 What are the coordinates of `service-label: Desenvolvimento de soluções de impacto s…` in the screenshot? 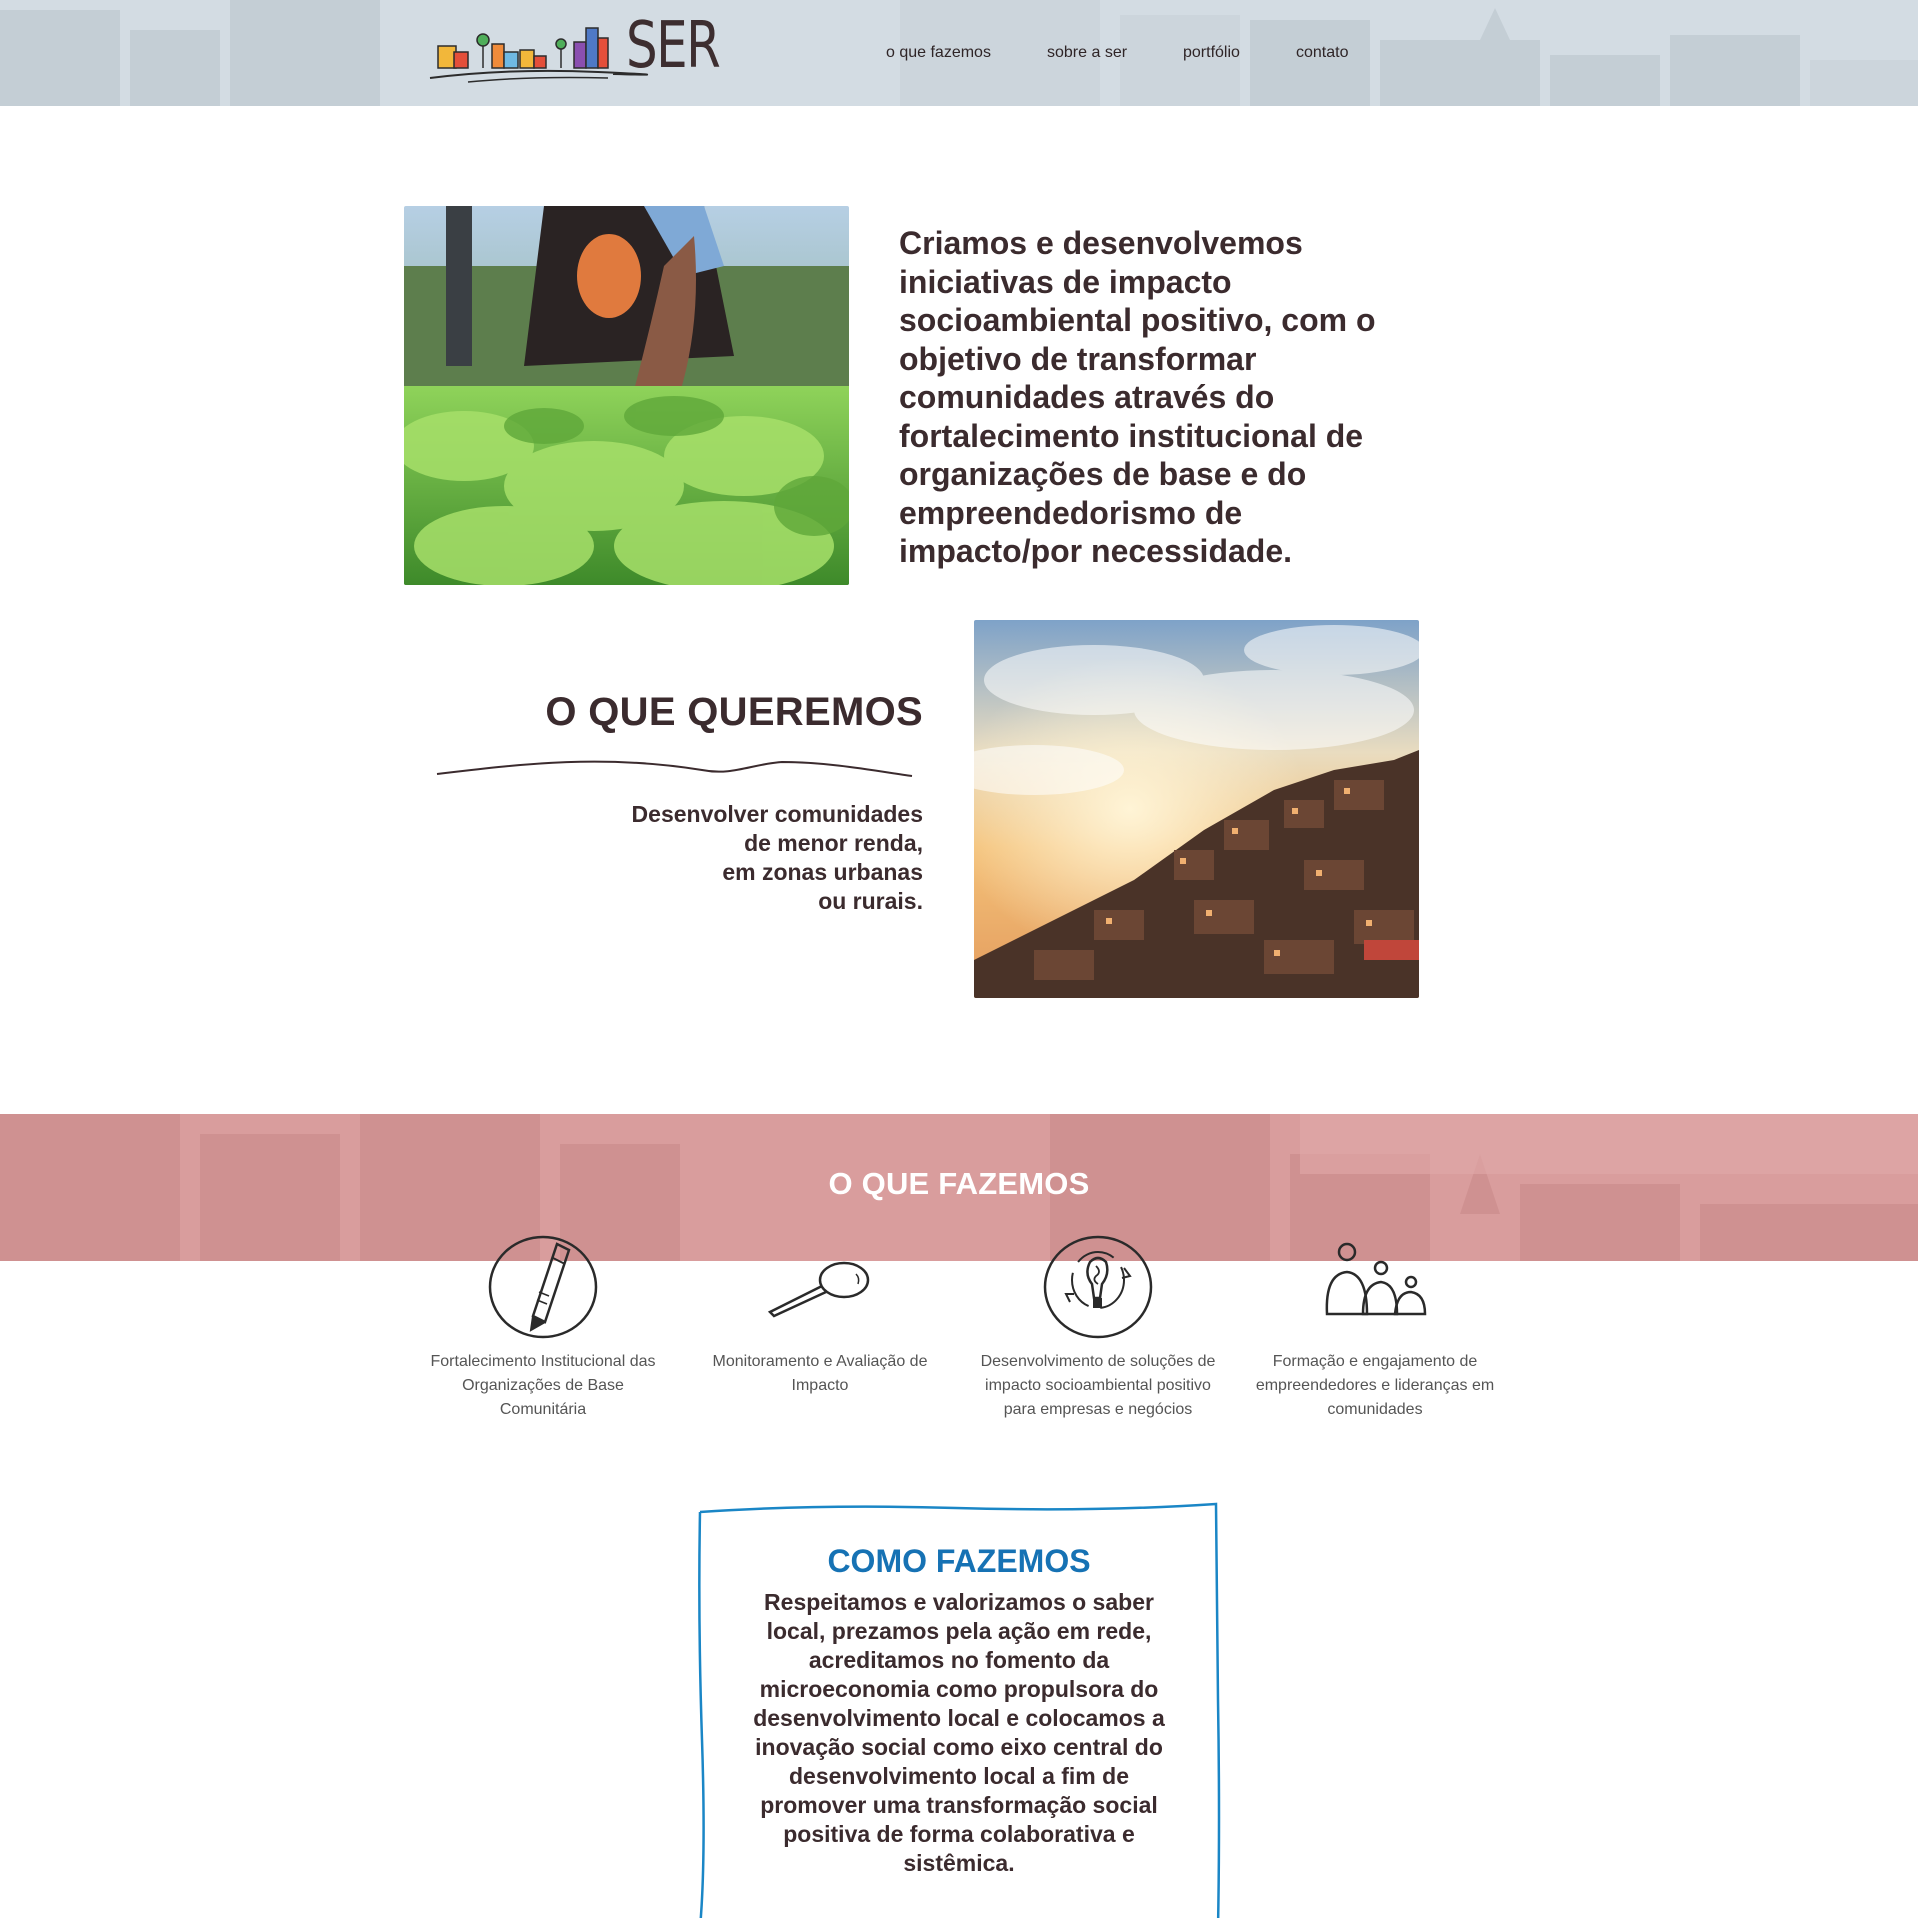 It's located at (1098, 1385).